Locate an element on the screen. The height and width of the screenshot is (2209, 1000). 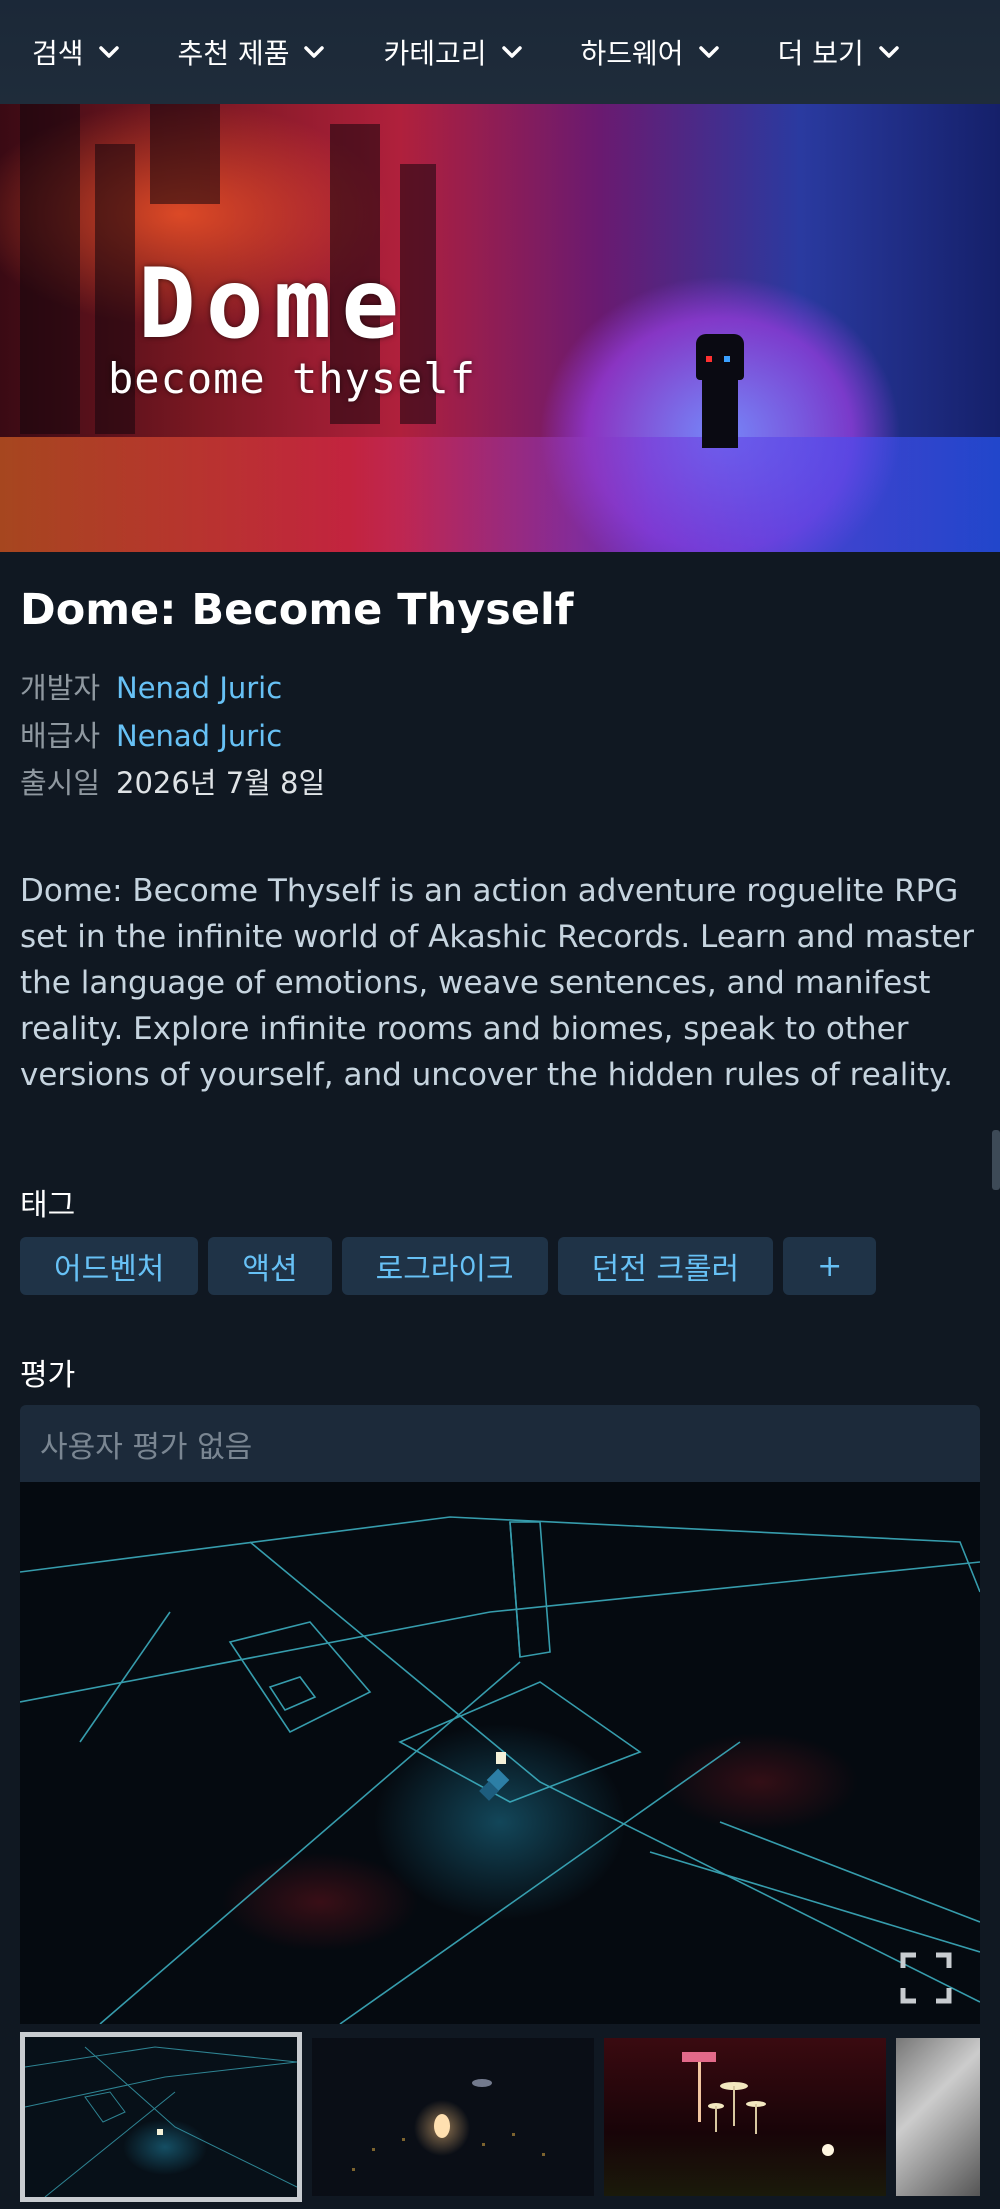
publisher-link: Nenad Juric is located at coordinates (199, 736).